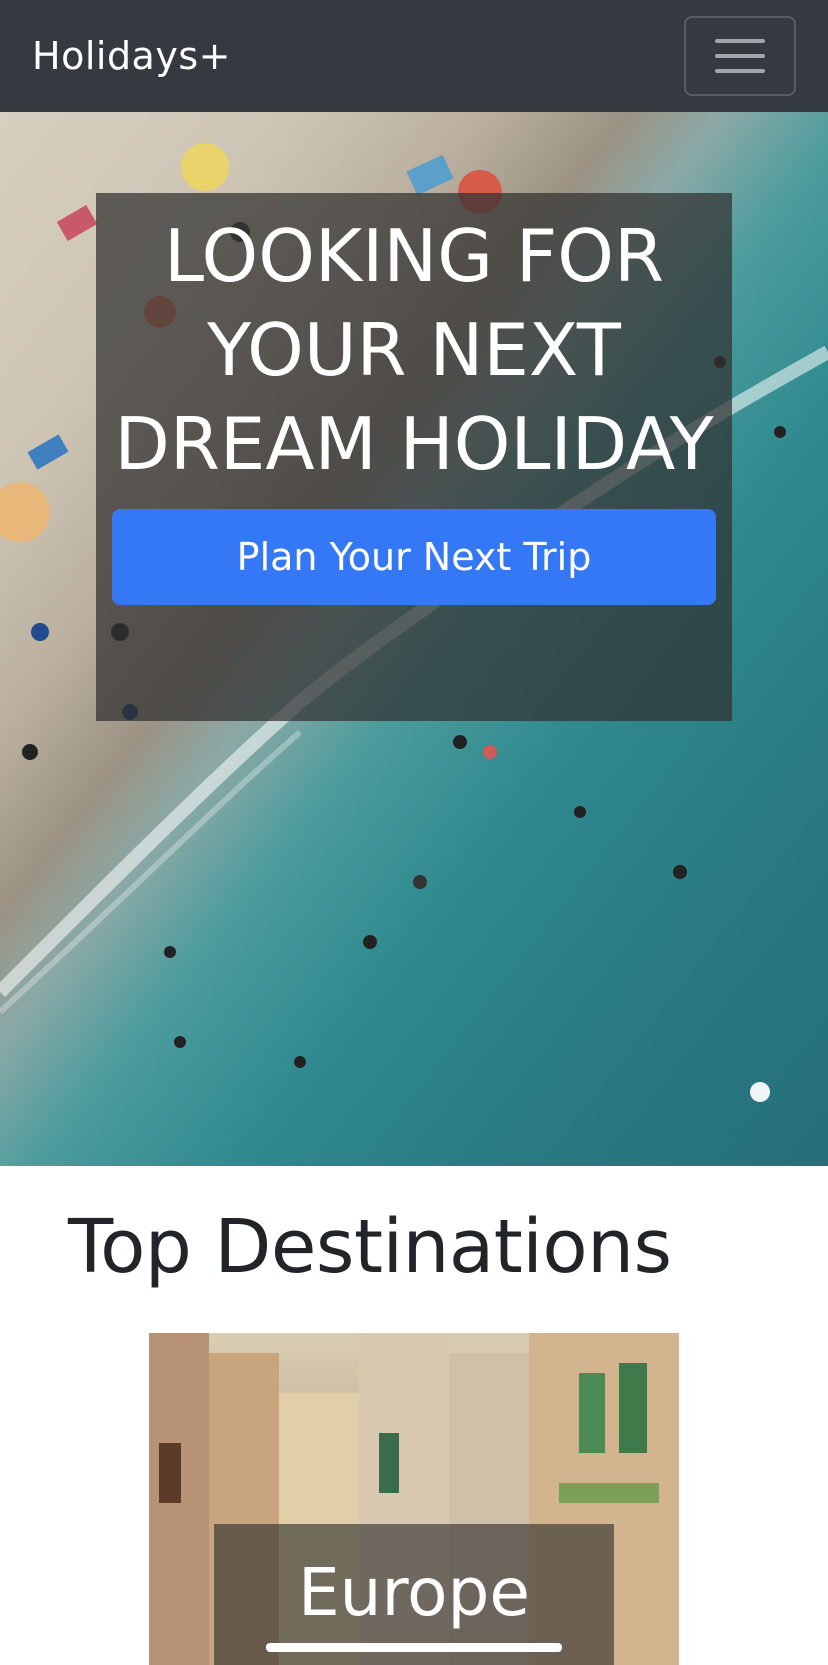  Describe the element at coordinates (414, 1499) in the screenshot. I see `destination-card-europe: Europe` at that location.